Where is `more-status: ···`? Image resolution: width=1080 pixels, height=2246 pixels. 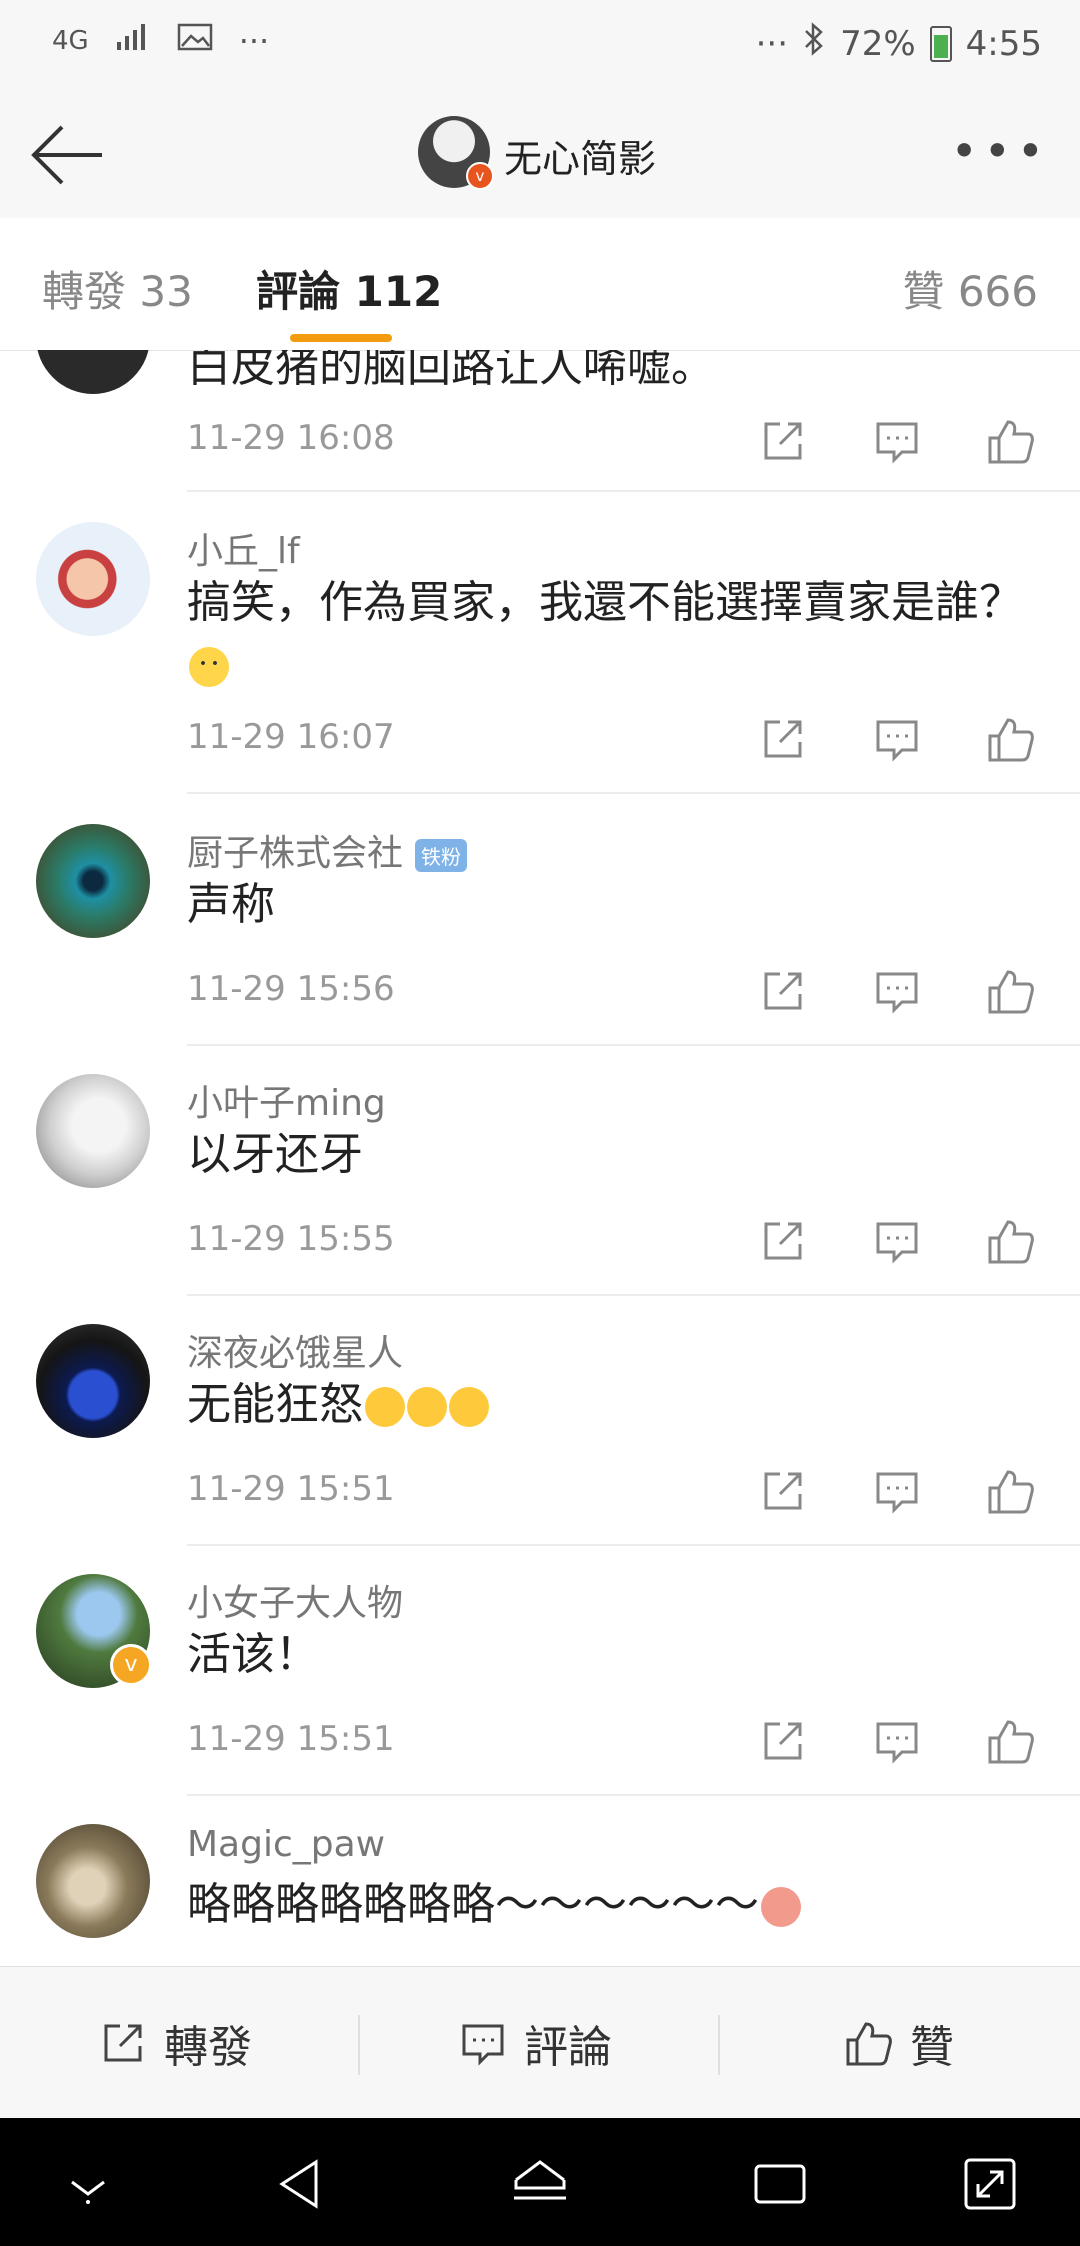
more-status: ··· is located at coordinates (772, 43).